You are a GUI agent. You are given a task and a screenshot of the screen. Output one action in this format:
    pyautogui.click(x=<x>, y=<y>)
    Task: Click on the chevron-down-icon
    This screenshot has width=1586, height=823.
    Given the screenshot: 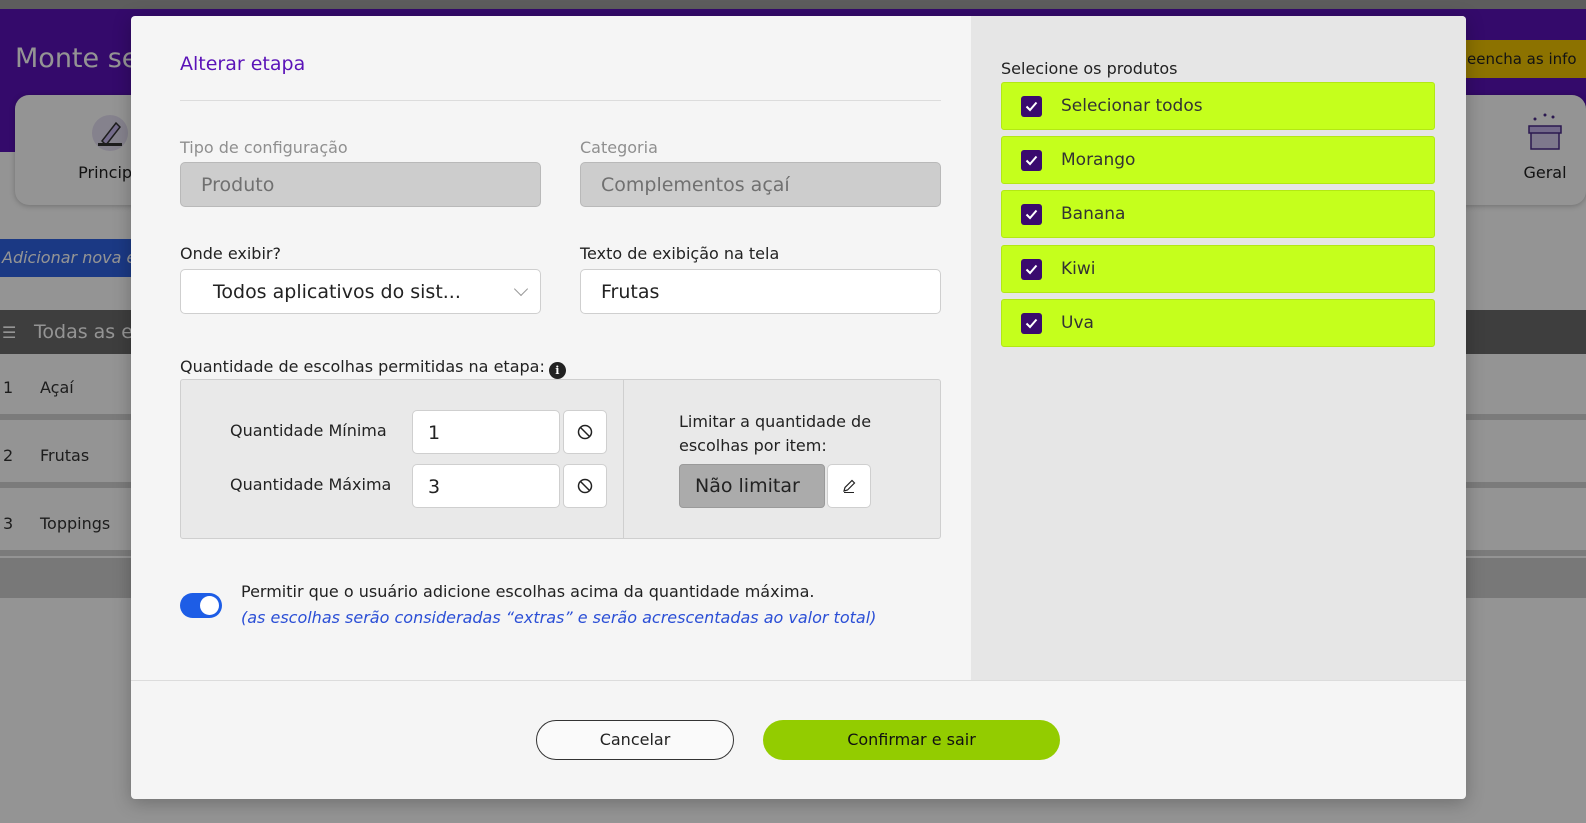 What is the action you would take?
    pyautogui.click(x=521, y=289)
    